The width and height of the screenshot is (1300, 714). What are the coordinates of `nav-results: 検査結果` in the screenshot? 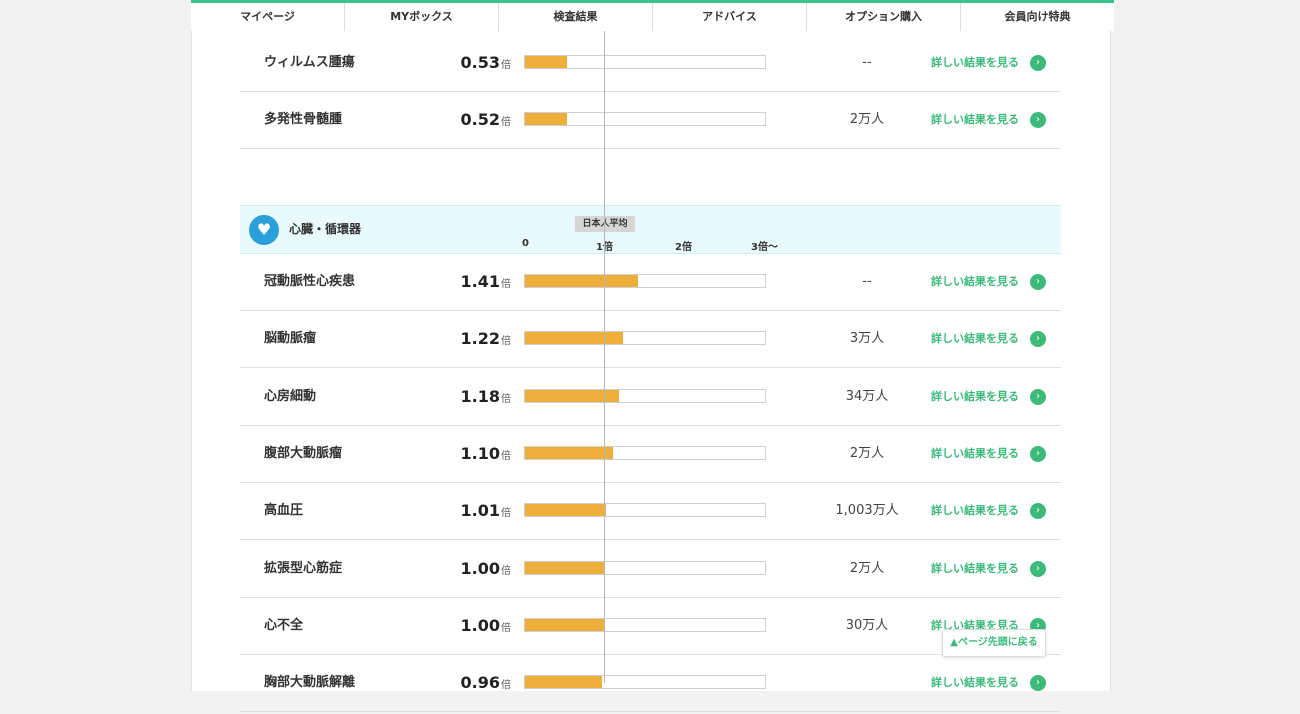 It's located at (576, 17).